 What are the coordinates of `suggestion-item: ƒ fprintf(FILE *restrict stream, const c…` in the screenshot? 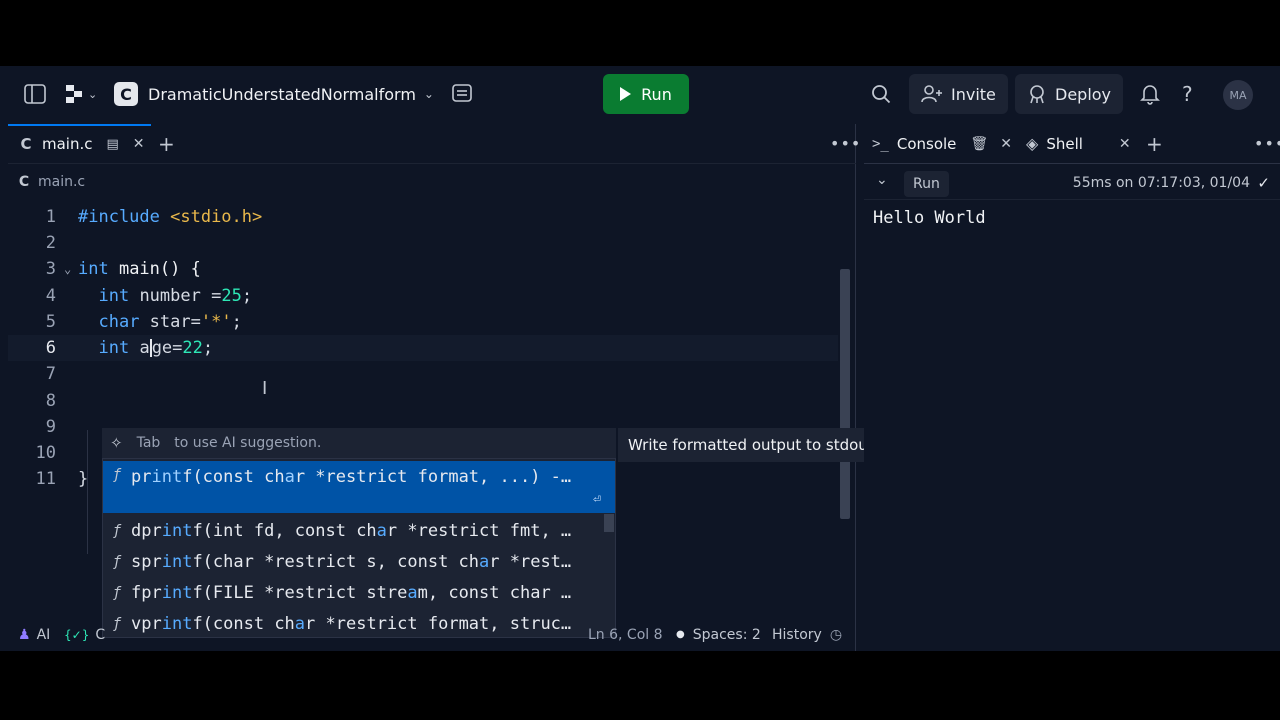 It's located at (359, 592).